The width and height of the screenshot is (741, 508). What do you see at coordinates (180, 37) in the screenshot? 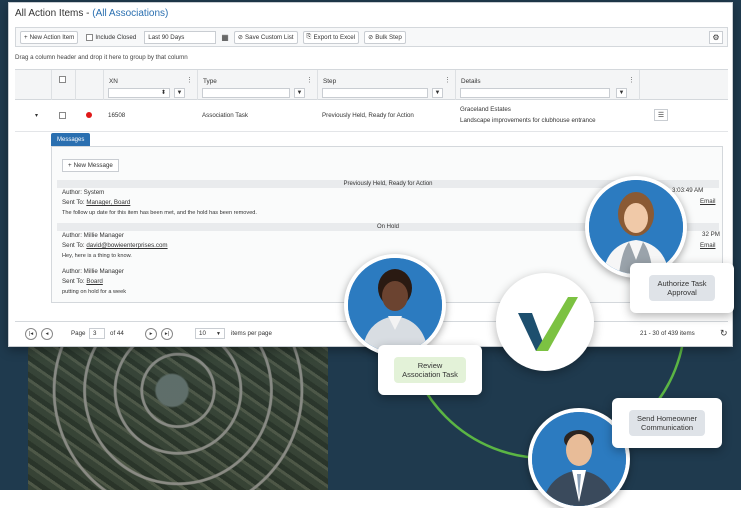
I see `date-range-select: Last 90 Days` at bounding box center [180, 37].